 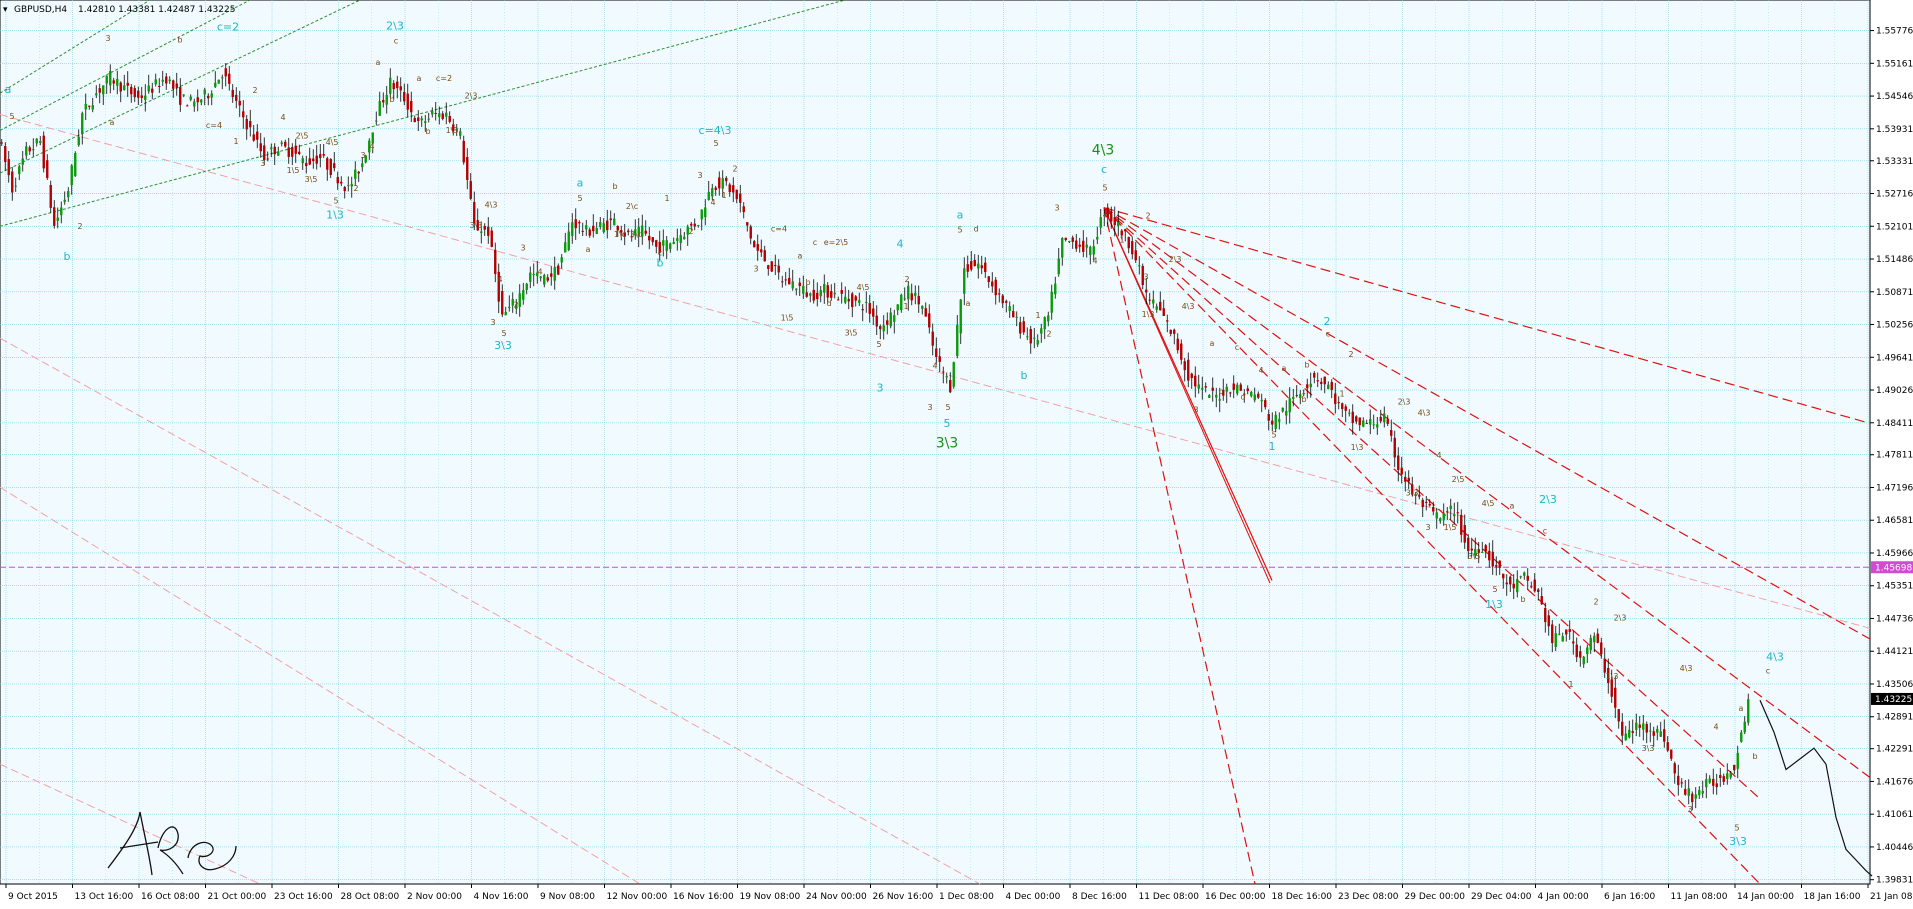 I want to click on y-tick-label: 1.49641, so click(x=1894, y=358).